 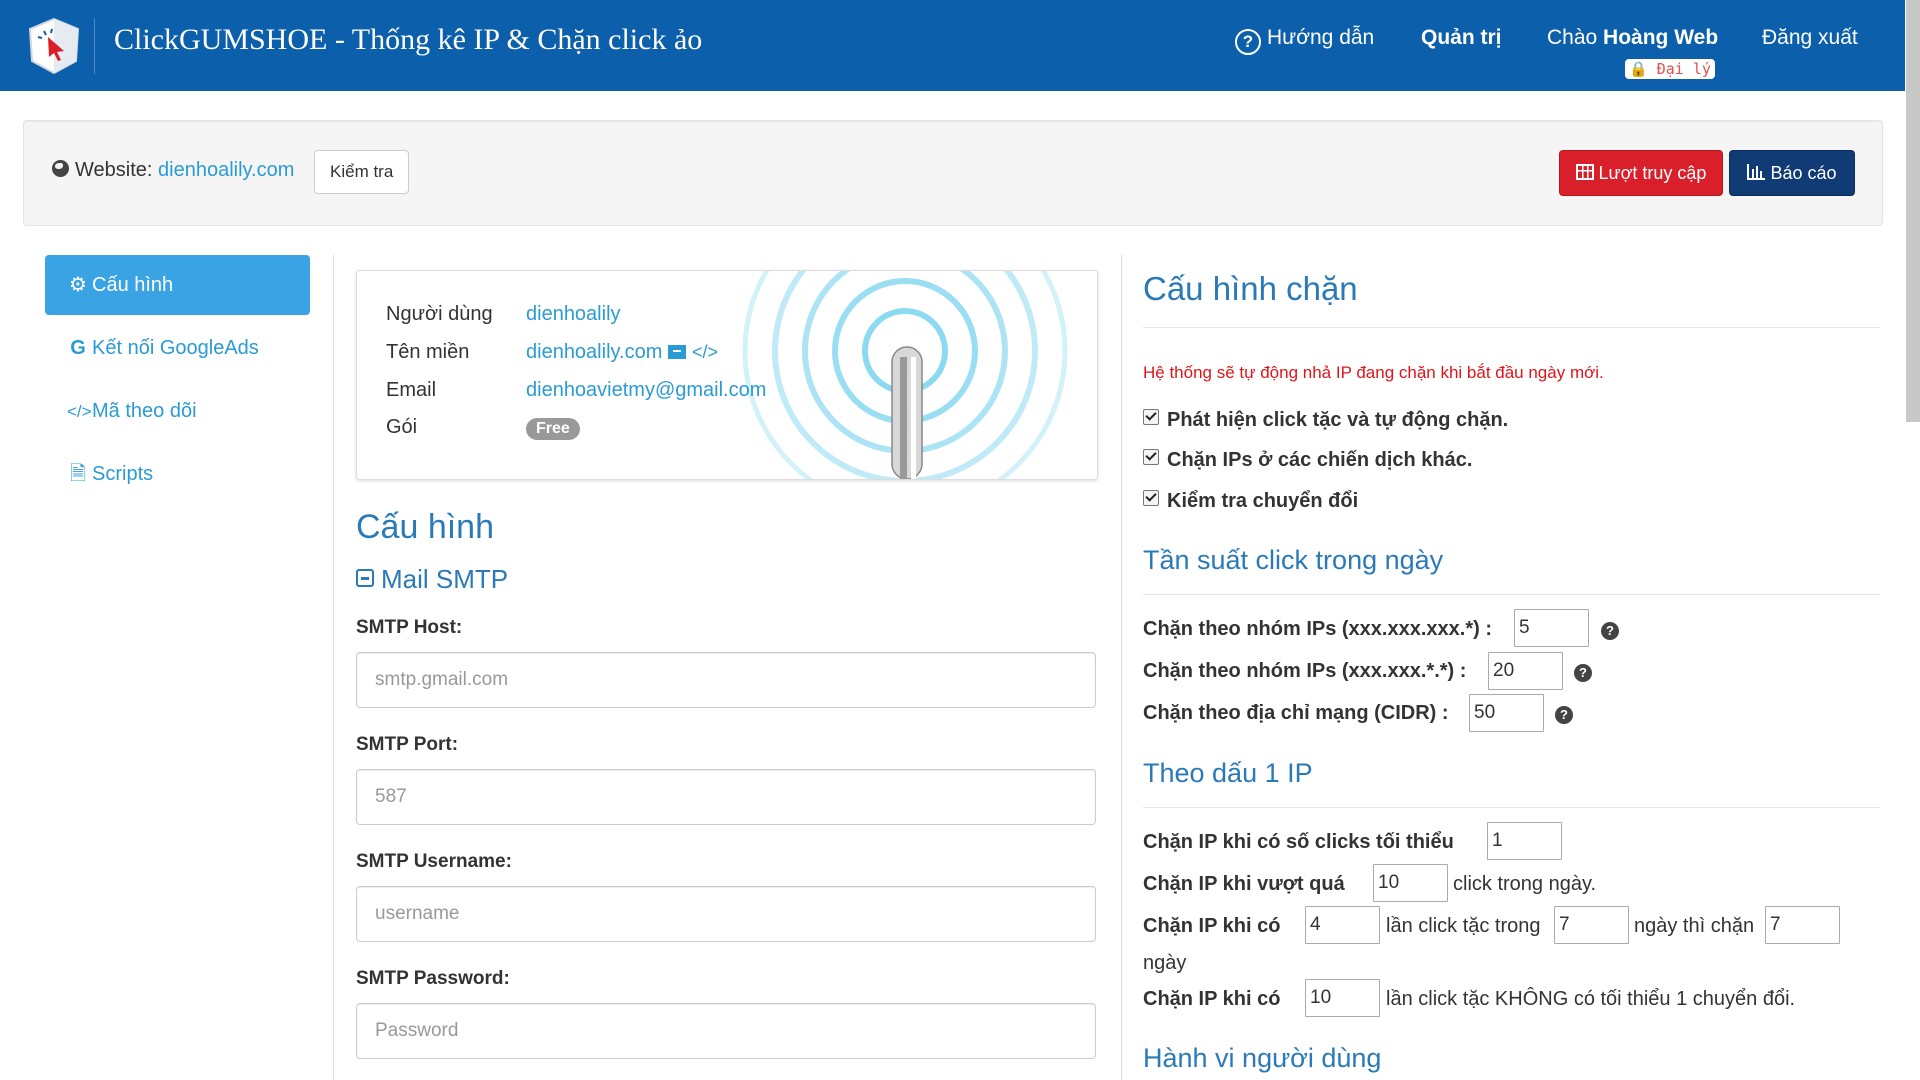 What do you see at coordinates (1913, 211) in the screenshot?
I see `scrollbar-thumb` at bounding box center [1913, 211].